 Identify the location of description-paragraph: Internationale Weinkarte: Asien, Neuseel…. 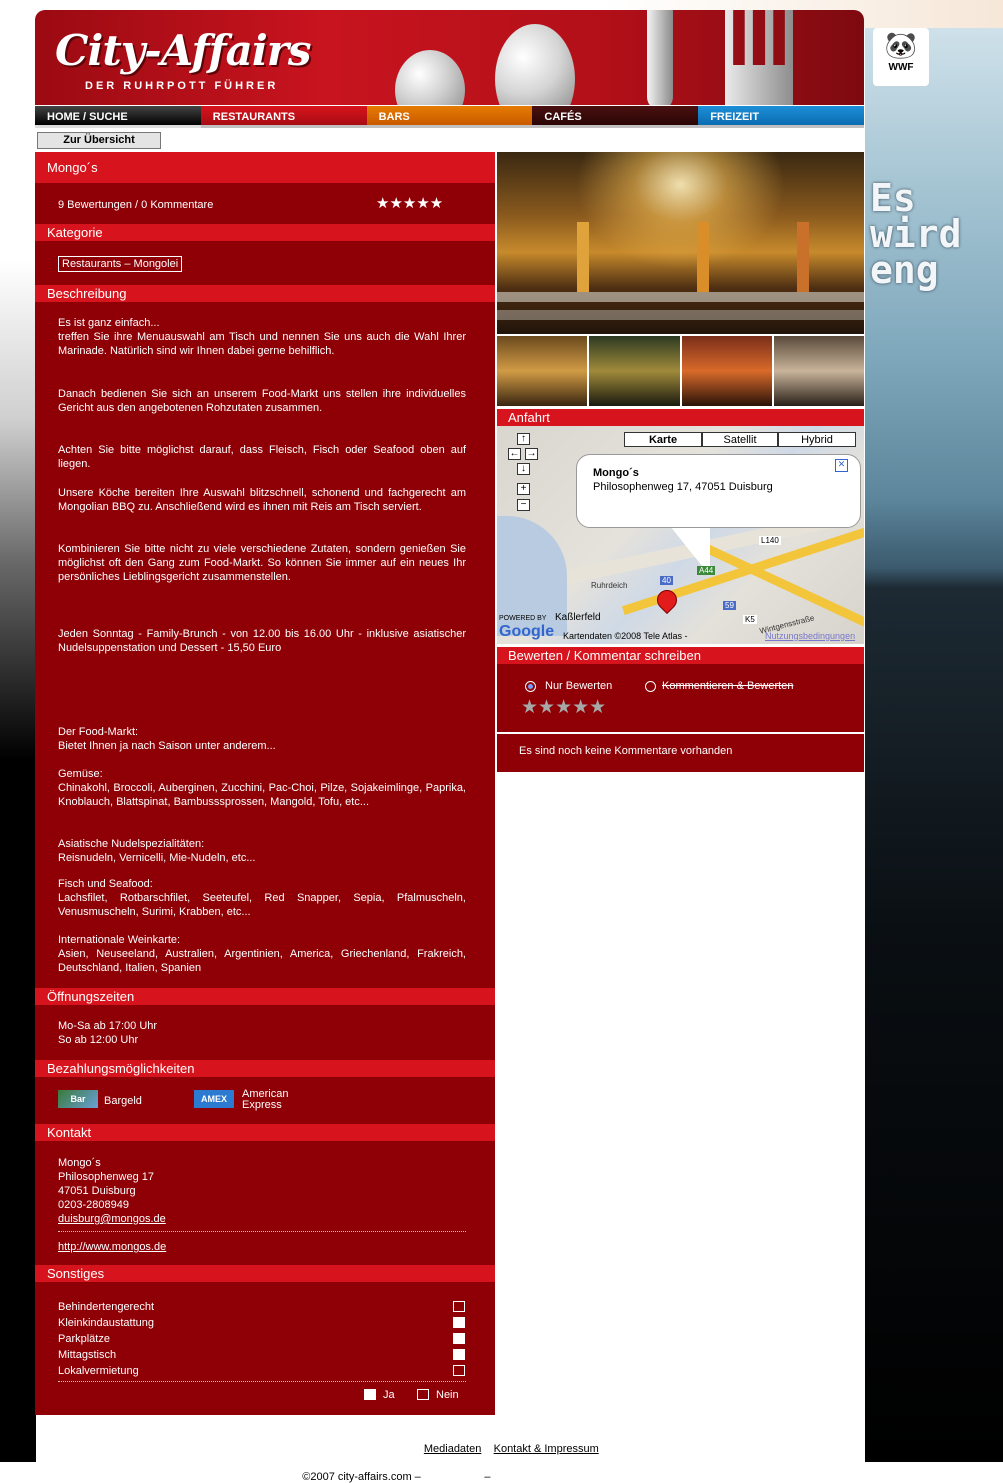
(262, 954).